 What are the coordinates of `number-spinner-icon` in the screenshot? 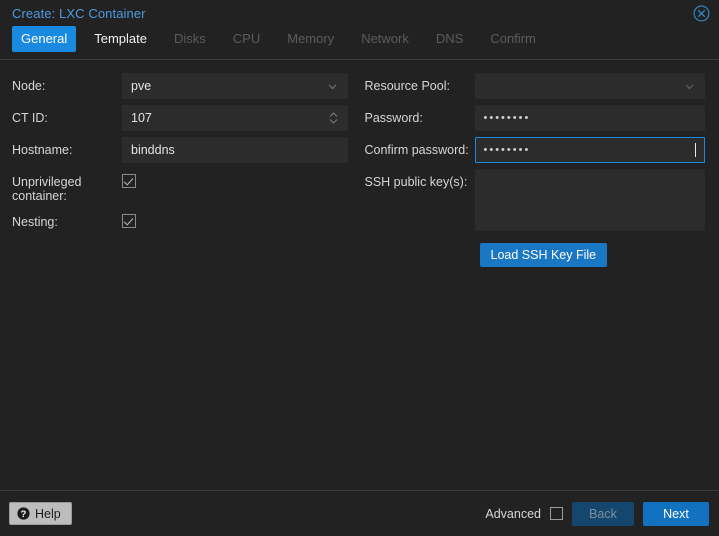 It's located at (333, 118).